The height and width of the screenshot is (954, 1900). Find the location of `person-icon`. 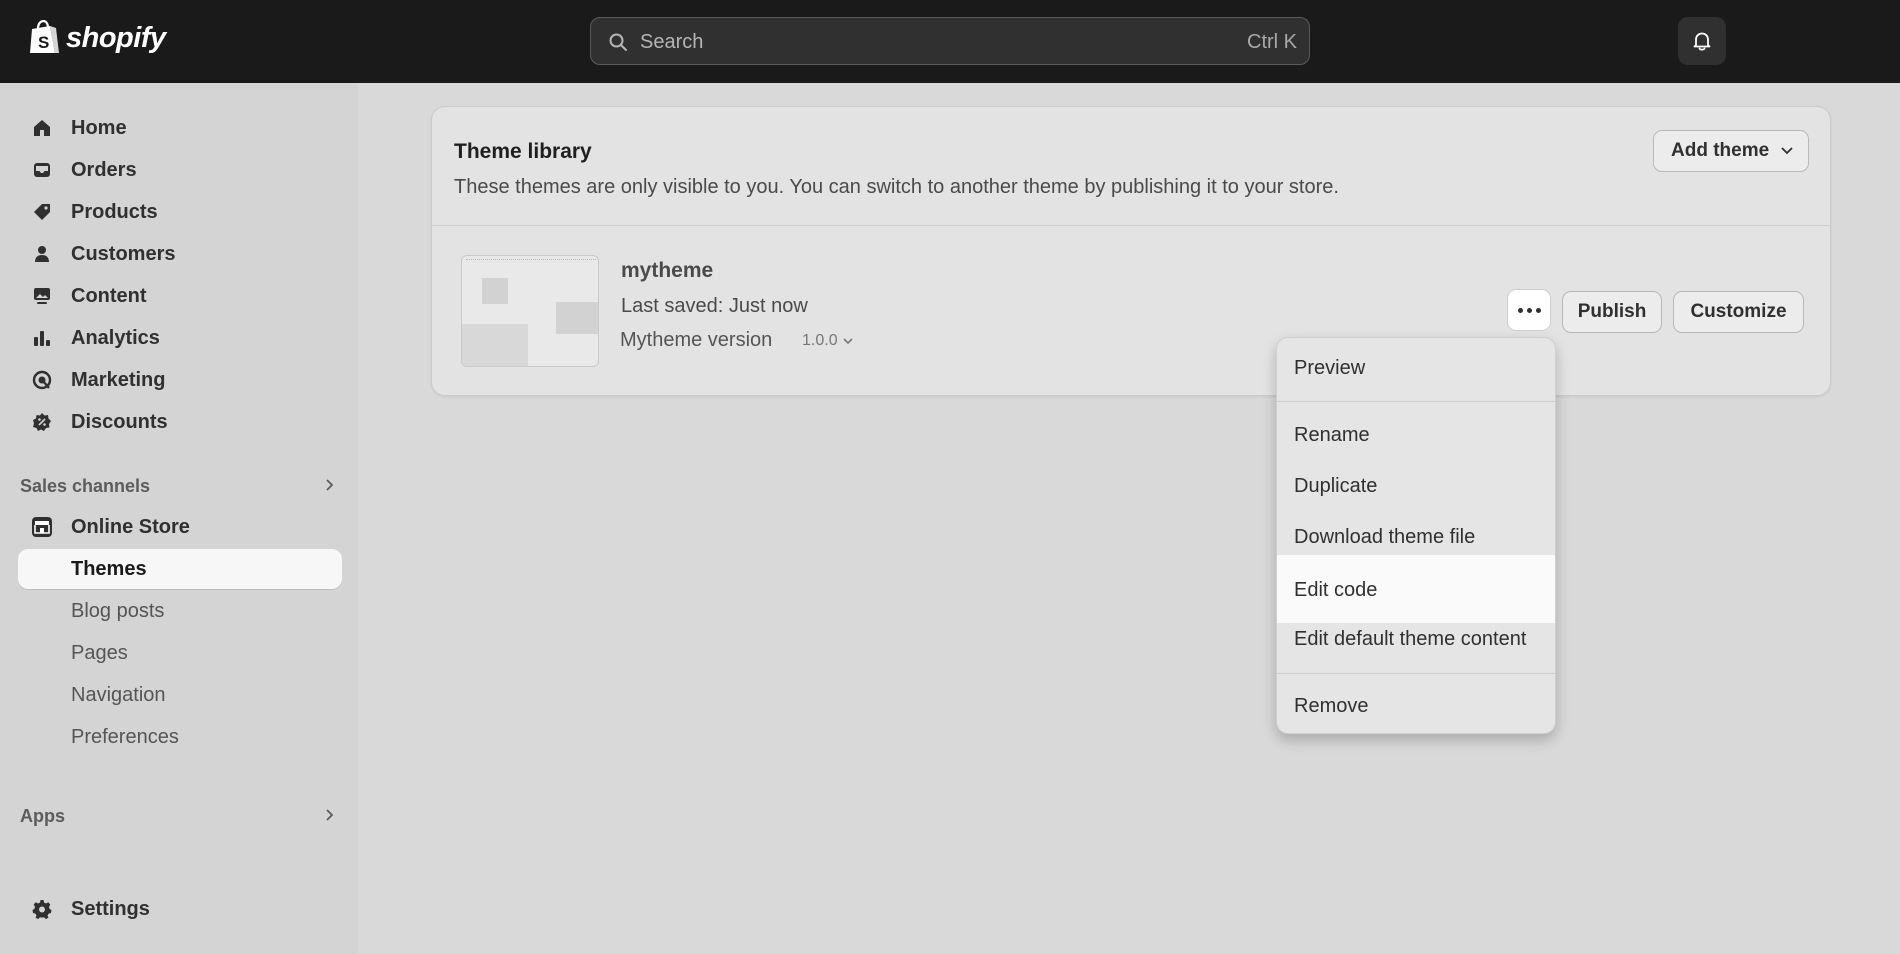

person-icon is located at coordinates (42, 254).